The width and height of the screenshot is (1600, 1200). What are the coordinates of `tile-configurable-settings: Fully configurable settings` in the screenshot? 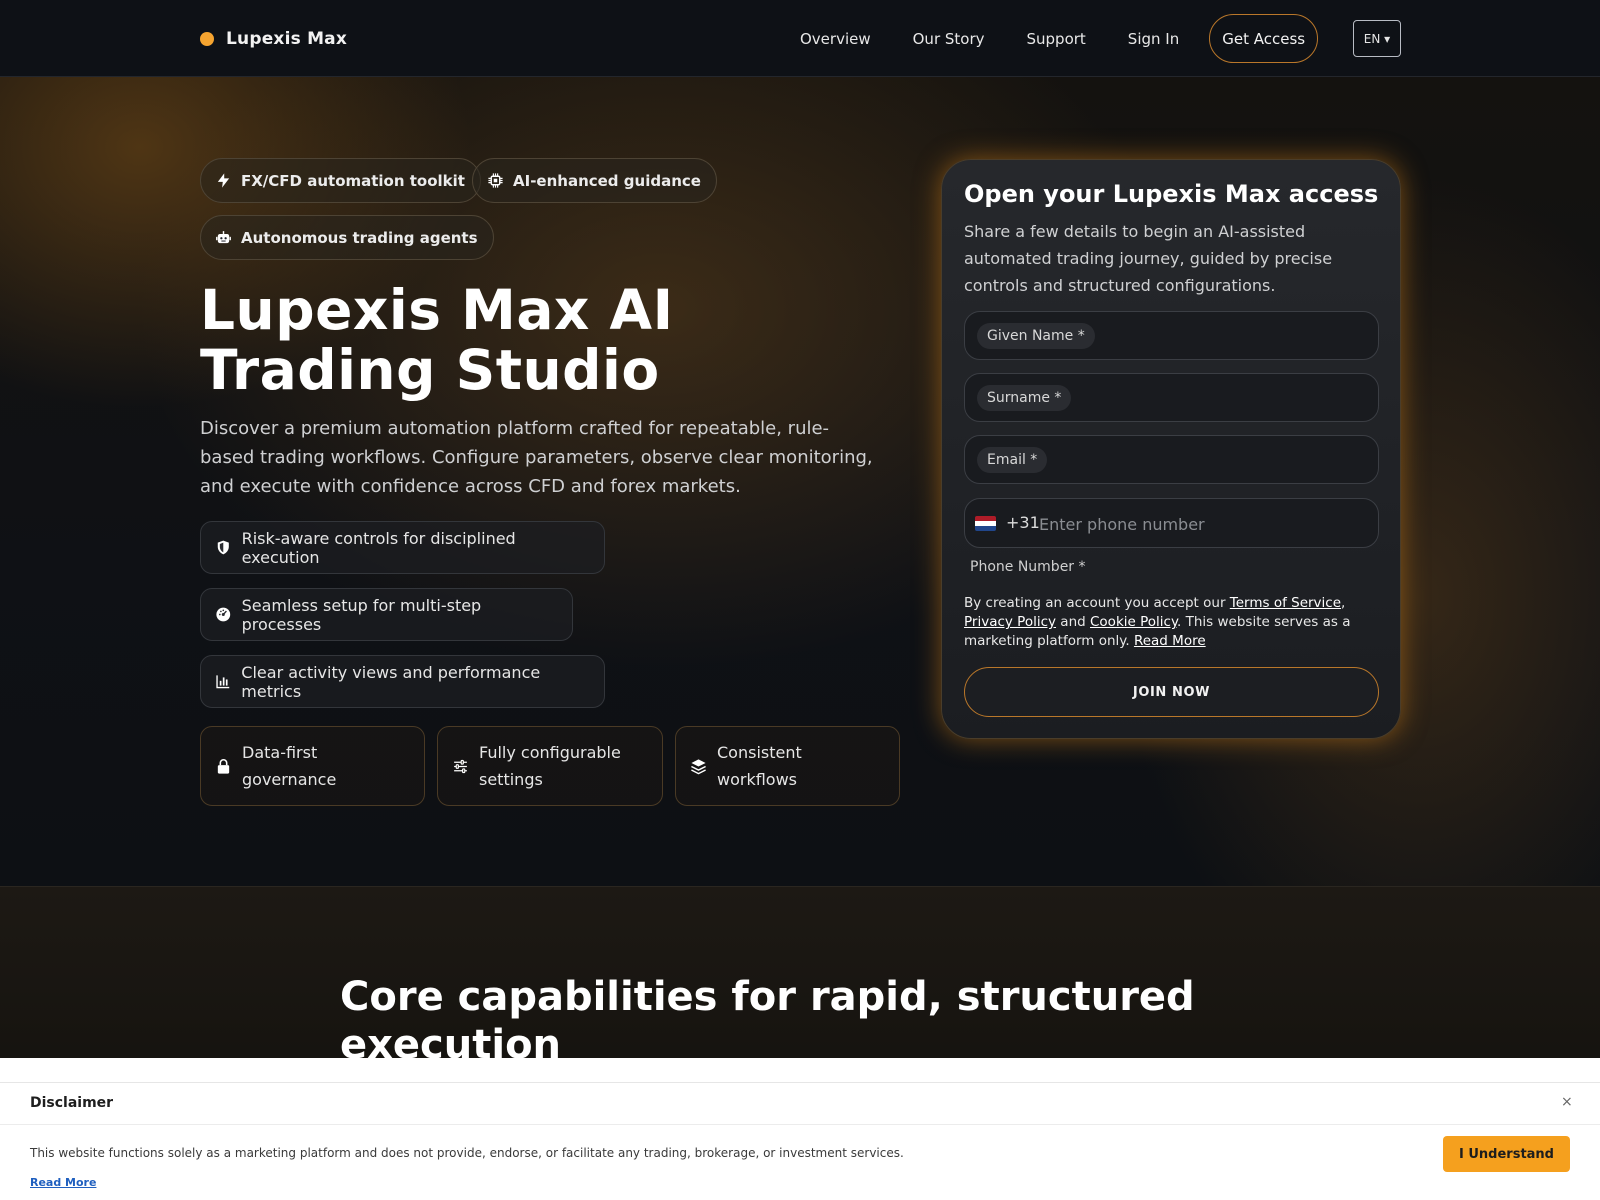 It's located at (550, 766).